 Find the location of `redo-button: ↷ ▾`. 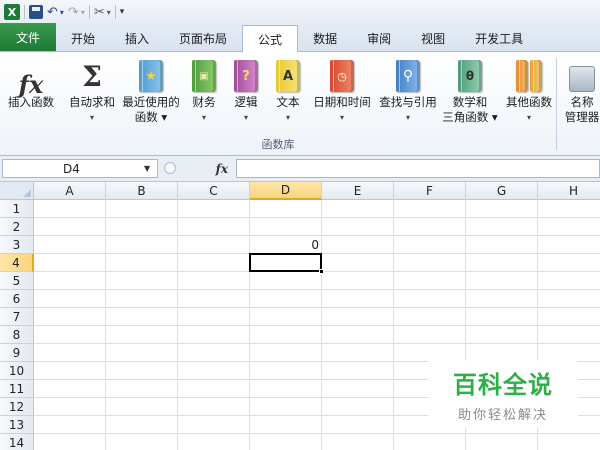

redo-button: ↷ ▾ is located at coordinates (76, 12).